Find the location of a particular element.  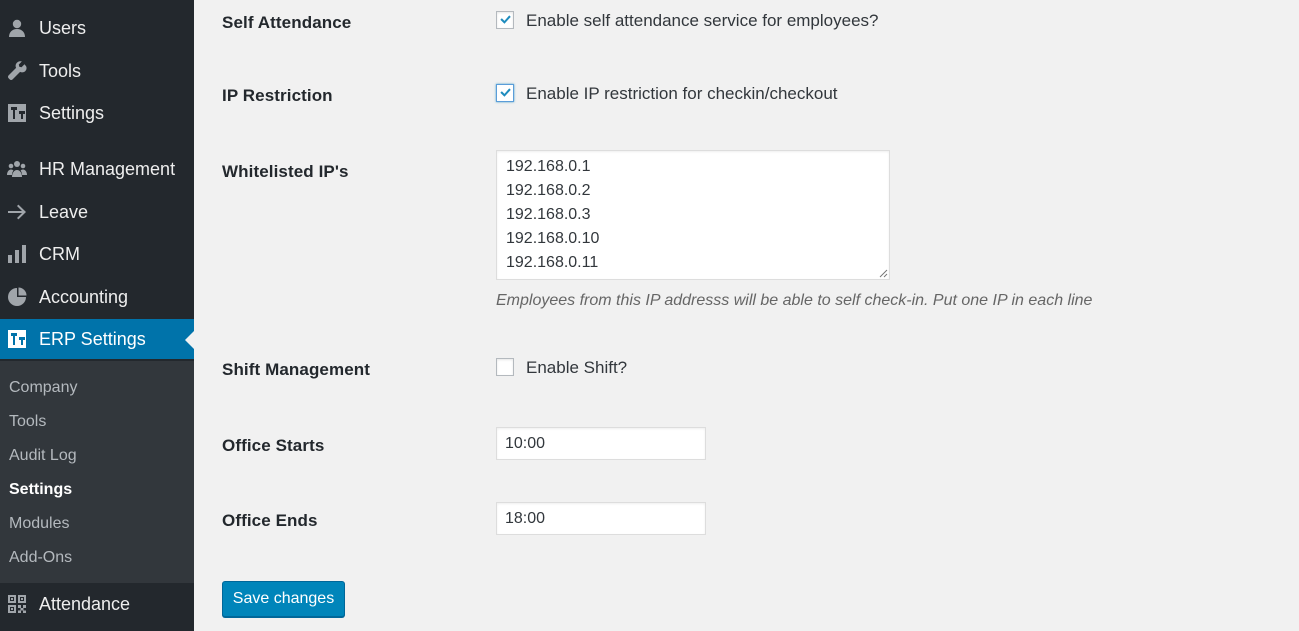

shift-management-checkbox-label: Enable Shift? is located at coordinates (576, 368).